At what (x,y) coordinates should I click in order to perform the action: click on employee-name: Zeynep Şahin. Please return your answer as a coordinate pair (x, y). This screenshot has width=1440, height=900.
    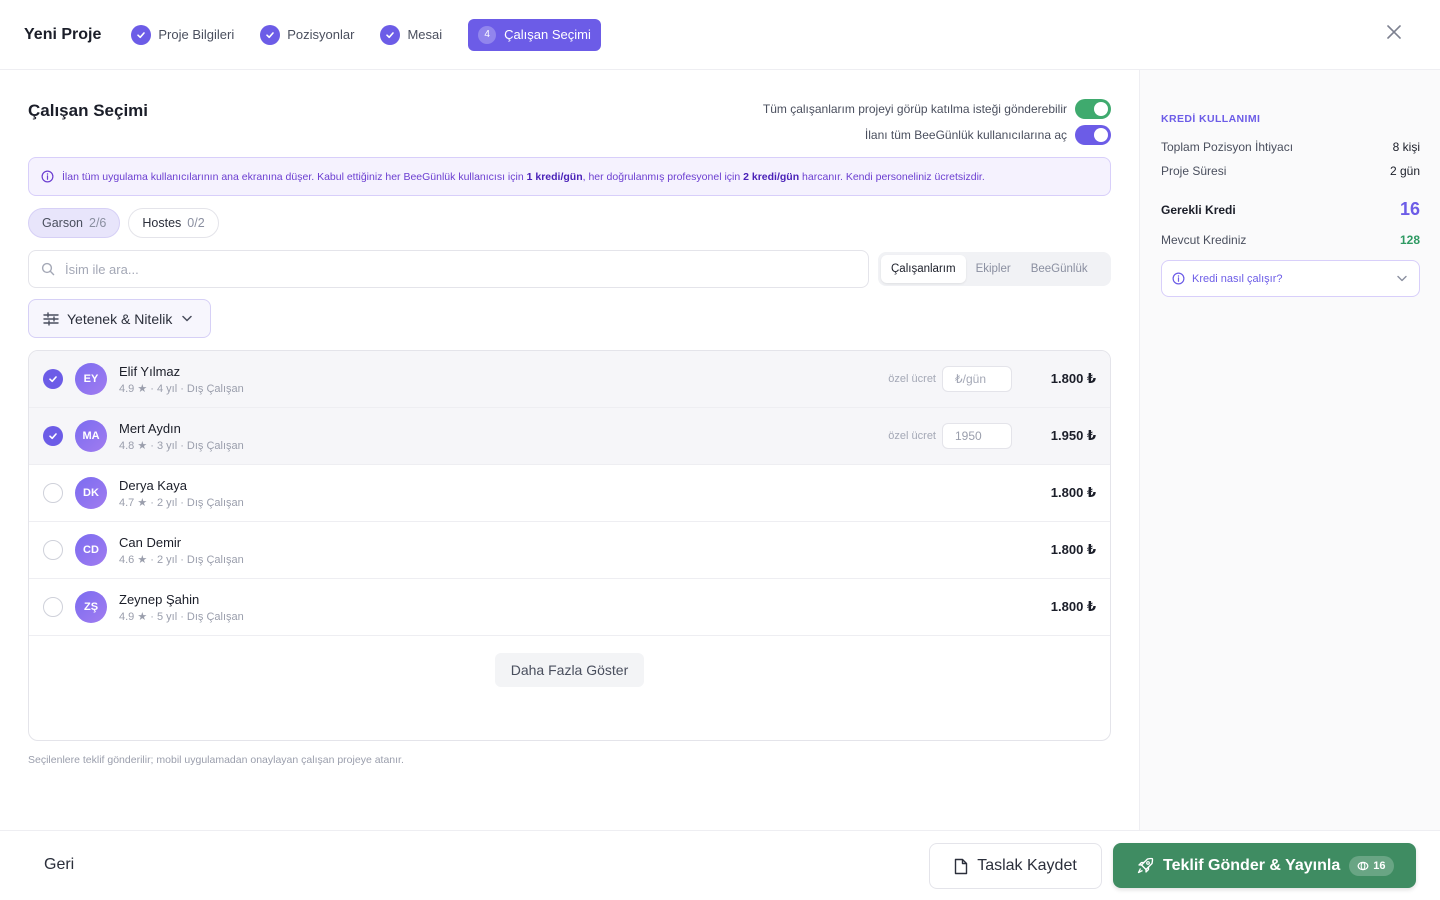
    Looking at the image, I should click on (159, 599).